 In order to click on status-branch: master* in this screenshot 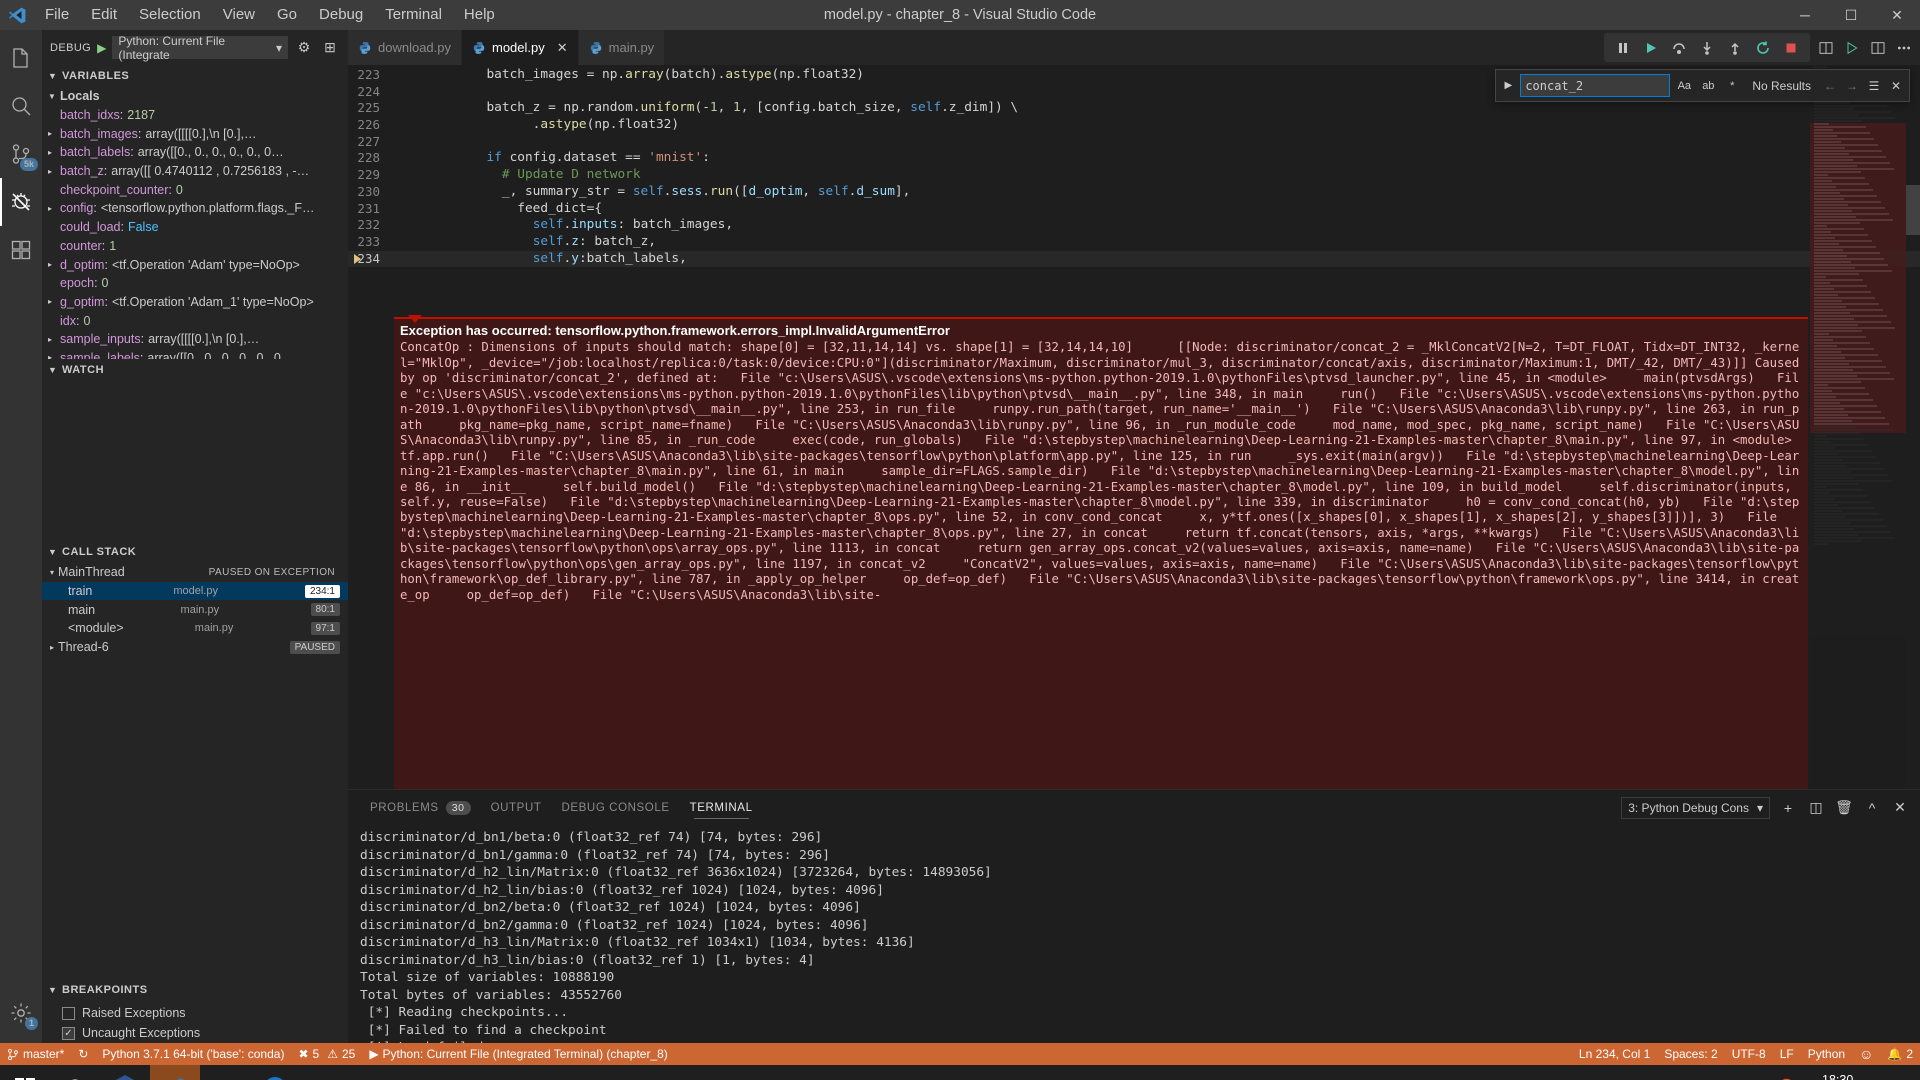, I will do `click(35, 1054)`.